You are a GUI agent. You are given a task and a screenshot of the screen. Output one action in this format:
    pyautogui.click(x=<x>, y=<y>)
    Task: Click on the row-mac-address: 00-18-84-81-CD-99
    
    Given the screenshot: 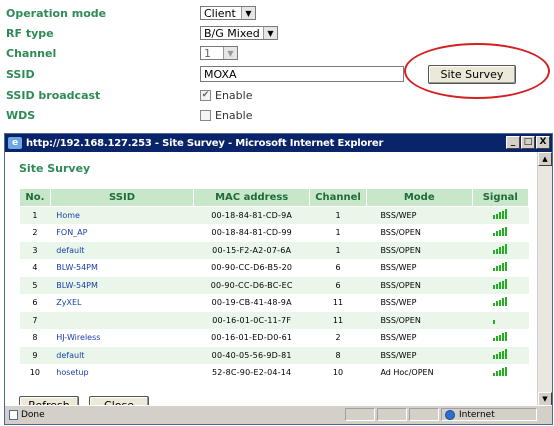 What is the action you would take?
    pyautogui.click(x=251, y=233)
    